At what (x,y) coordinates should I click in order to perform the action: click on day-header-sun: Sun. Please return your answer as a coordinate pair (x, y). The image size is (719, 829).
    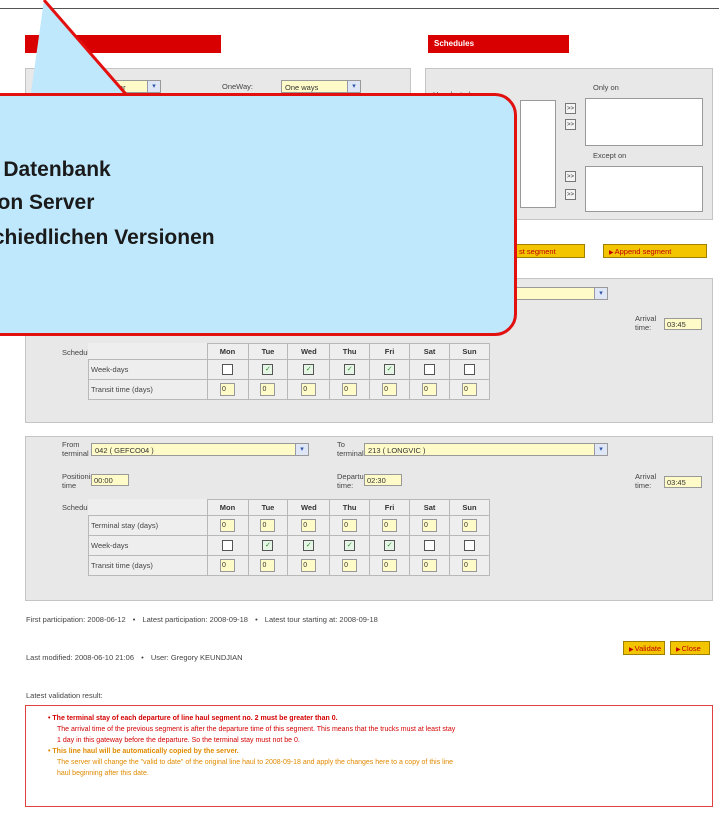
    Looking at the image, I should click on (469, 507).